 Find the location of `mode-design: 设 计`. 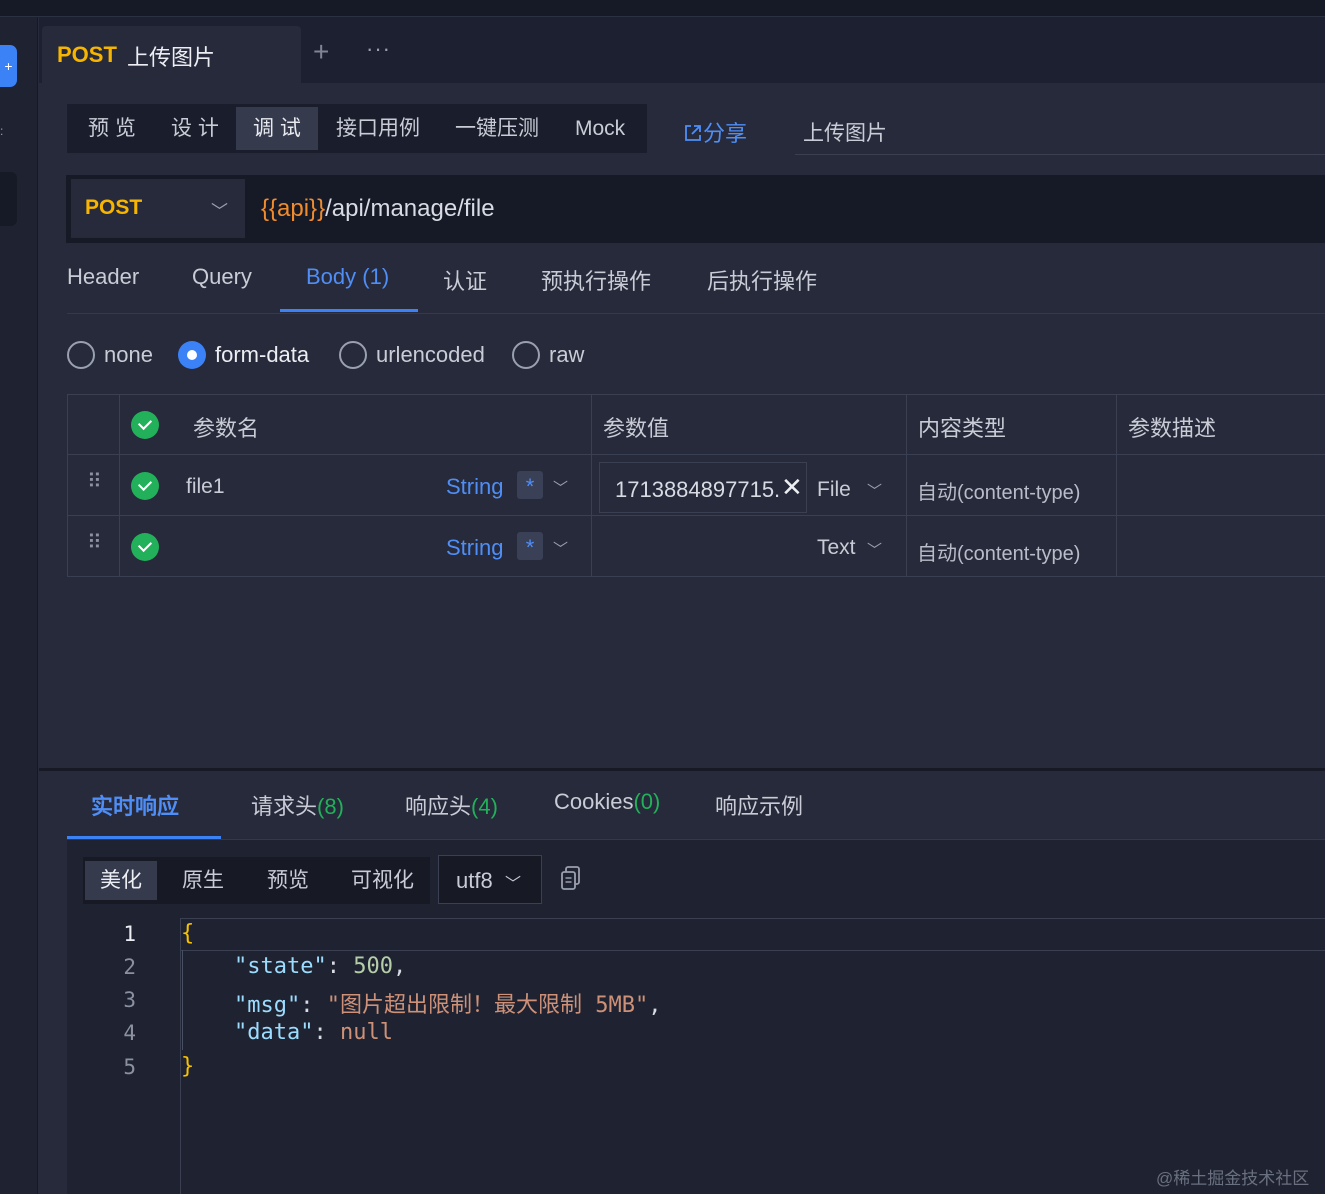

mode-design: 设 计 is located at coordinates (195, 128).